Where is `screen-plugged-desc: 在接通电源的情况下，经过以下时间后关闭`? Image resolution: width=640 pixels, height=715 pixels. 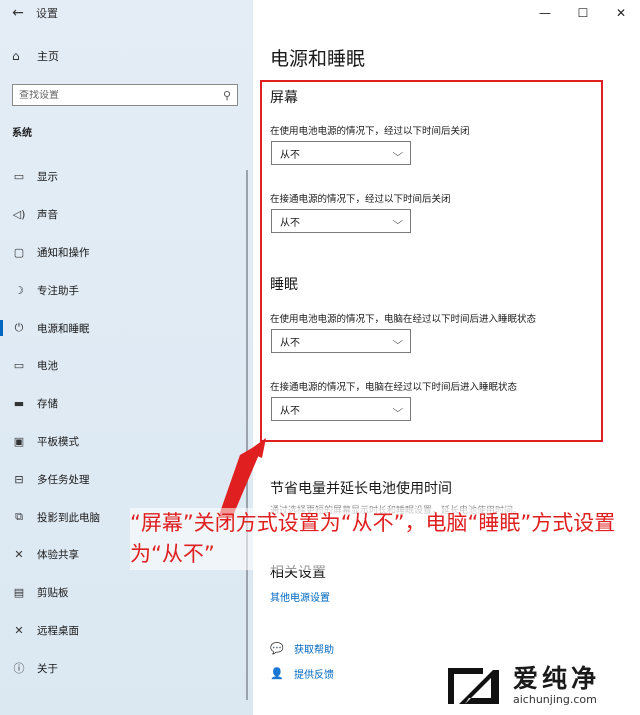 screen-plugged-desc: 在接通电源的情况下，经过以下时间后关闭 is located at coordinates (360, 199).